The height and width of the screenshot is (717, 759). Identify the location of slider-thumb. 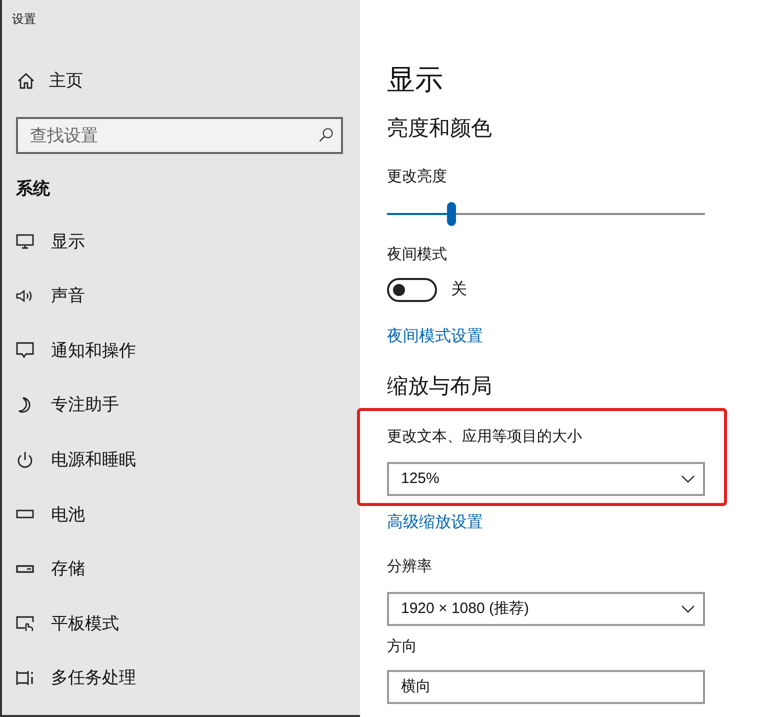
(451, 214).